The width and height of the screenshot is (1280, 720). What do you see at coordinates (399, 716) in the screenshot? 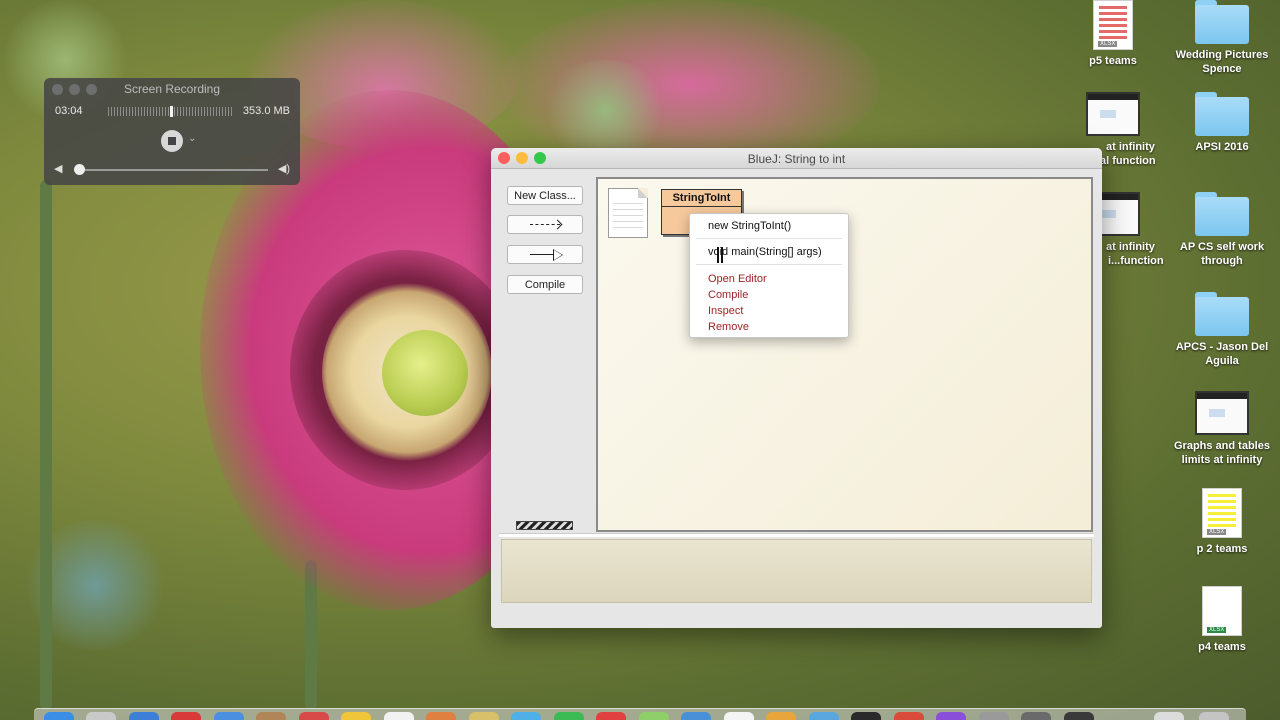
I see `calendar-icon` at bounding box center [399, 716].